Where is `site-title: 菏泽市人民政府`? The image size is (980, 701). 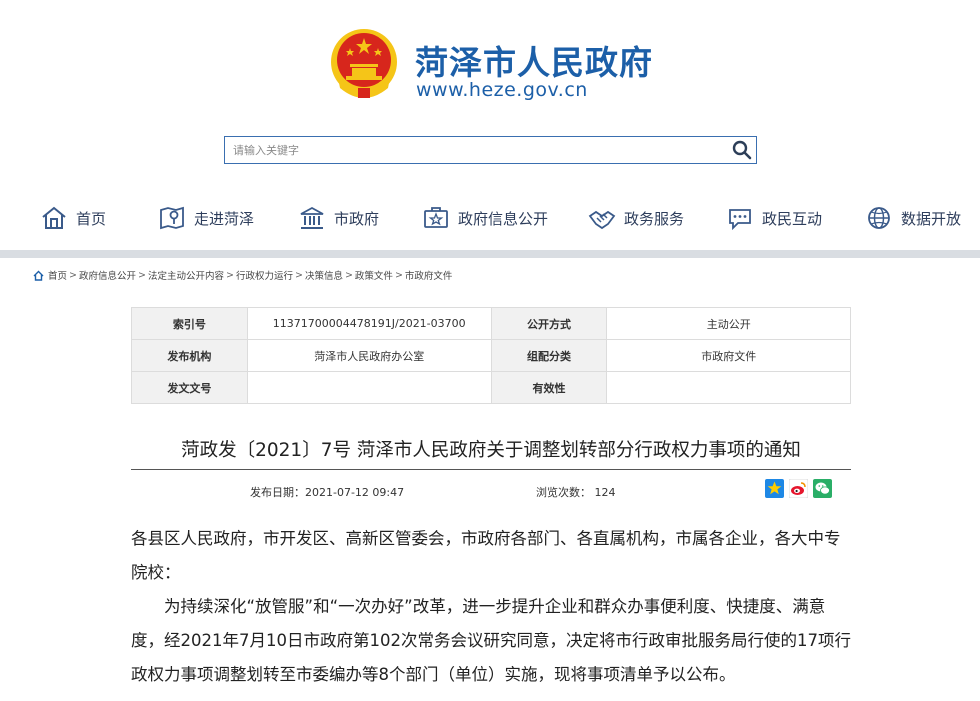
site-title: 菏泽市人民政府 is located at coordinates (534, 60).